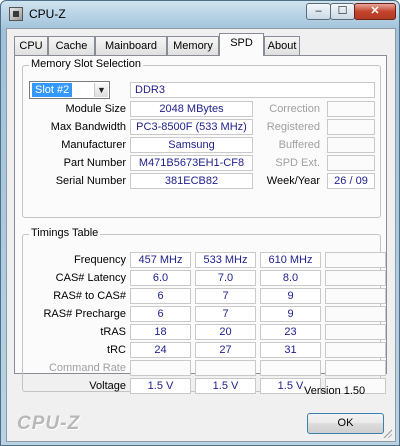 This screenshot has width=400, height=446. Describe the element at coordinates (16, 14) in the screenshot. I see `cpuz-app-icon` at that location.